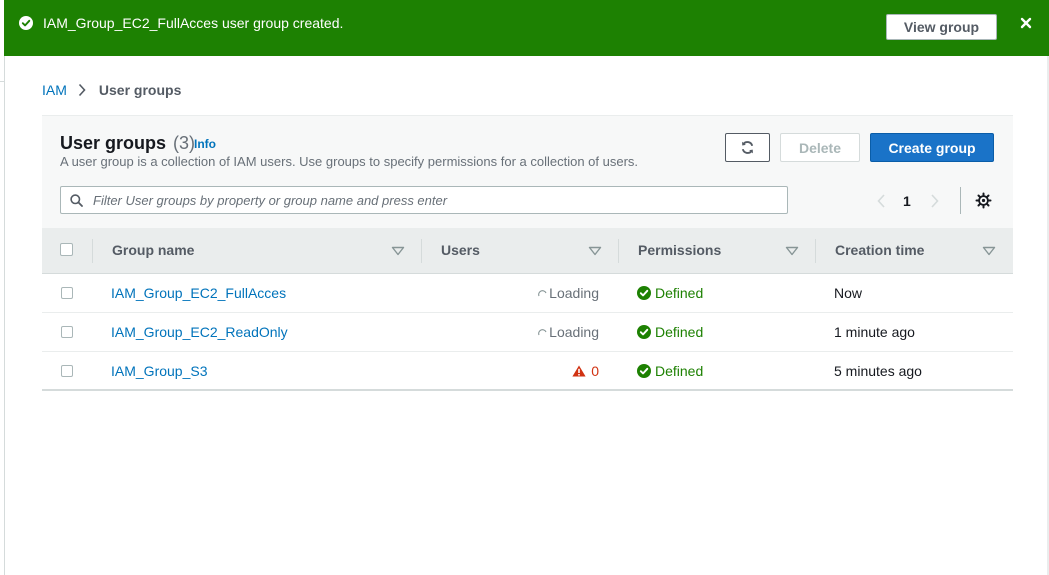 The image size is (1049, 575). Describe the element at coordinates (66, 249) in the screenshot. I see `select-all-checkbox` at that location.